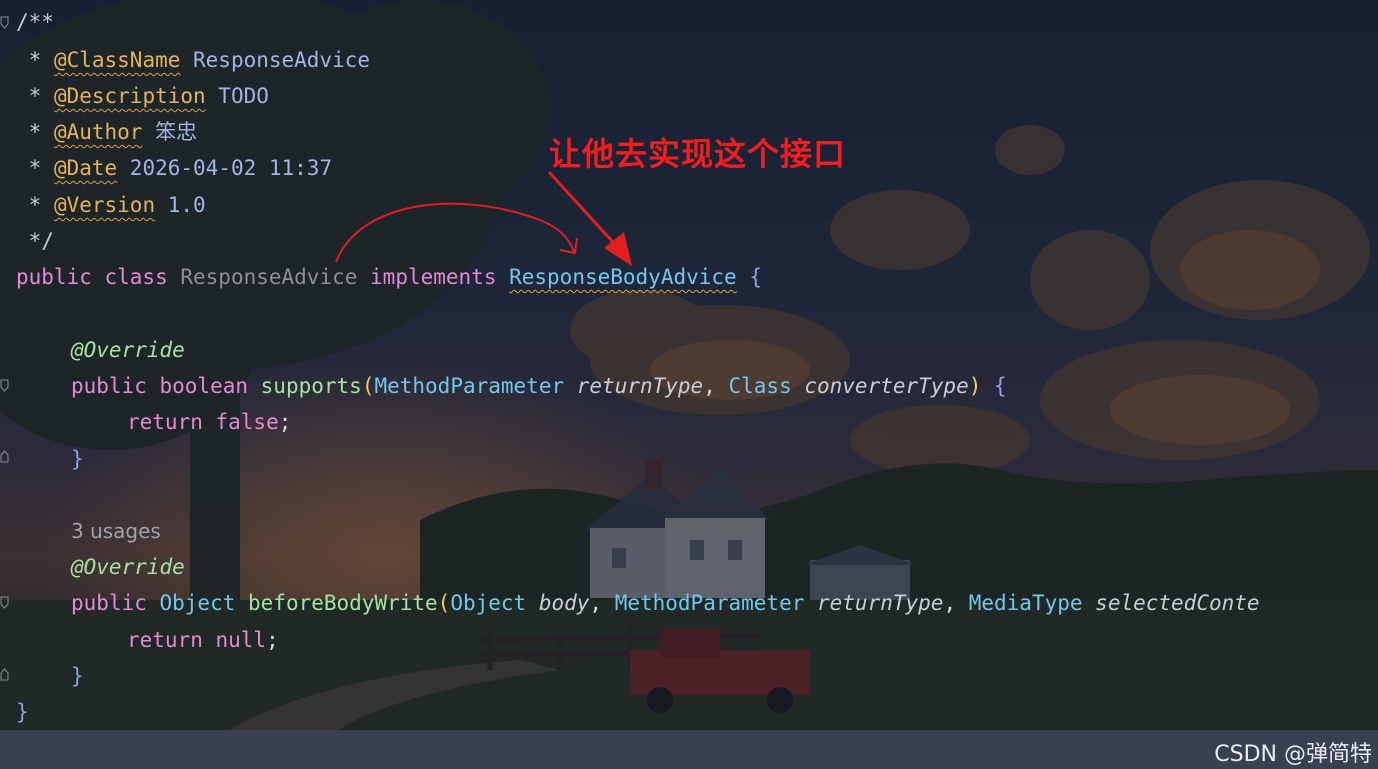  What do you see at coordinates (698, 154) in the screenshot?
I see `annotation-note: 让他去实现这个接口` at bounding box center [698, 154].